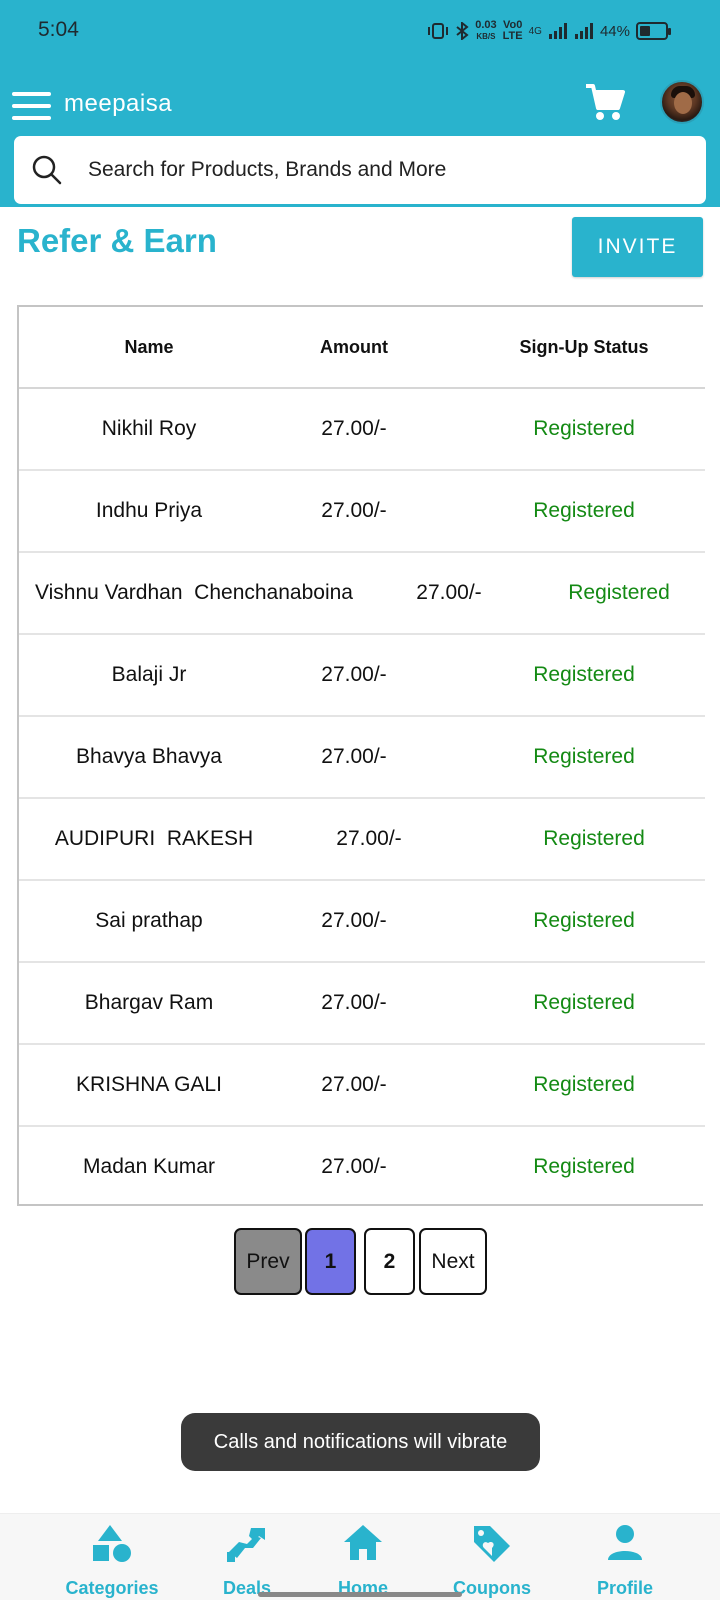 This screenshot has width=720, height=1600. Describe the element at coordinates (149, 510) in the screenshot. I see `cell-name: Indhu Priya` at that location.